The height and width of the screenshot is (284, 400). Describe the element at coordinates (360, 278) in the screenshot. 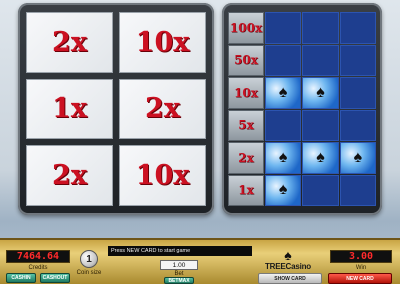

I see `new-card-button: NEW CARD` at that location.